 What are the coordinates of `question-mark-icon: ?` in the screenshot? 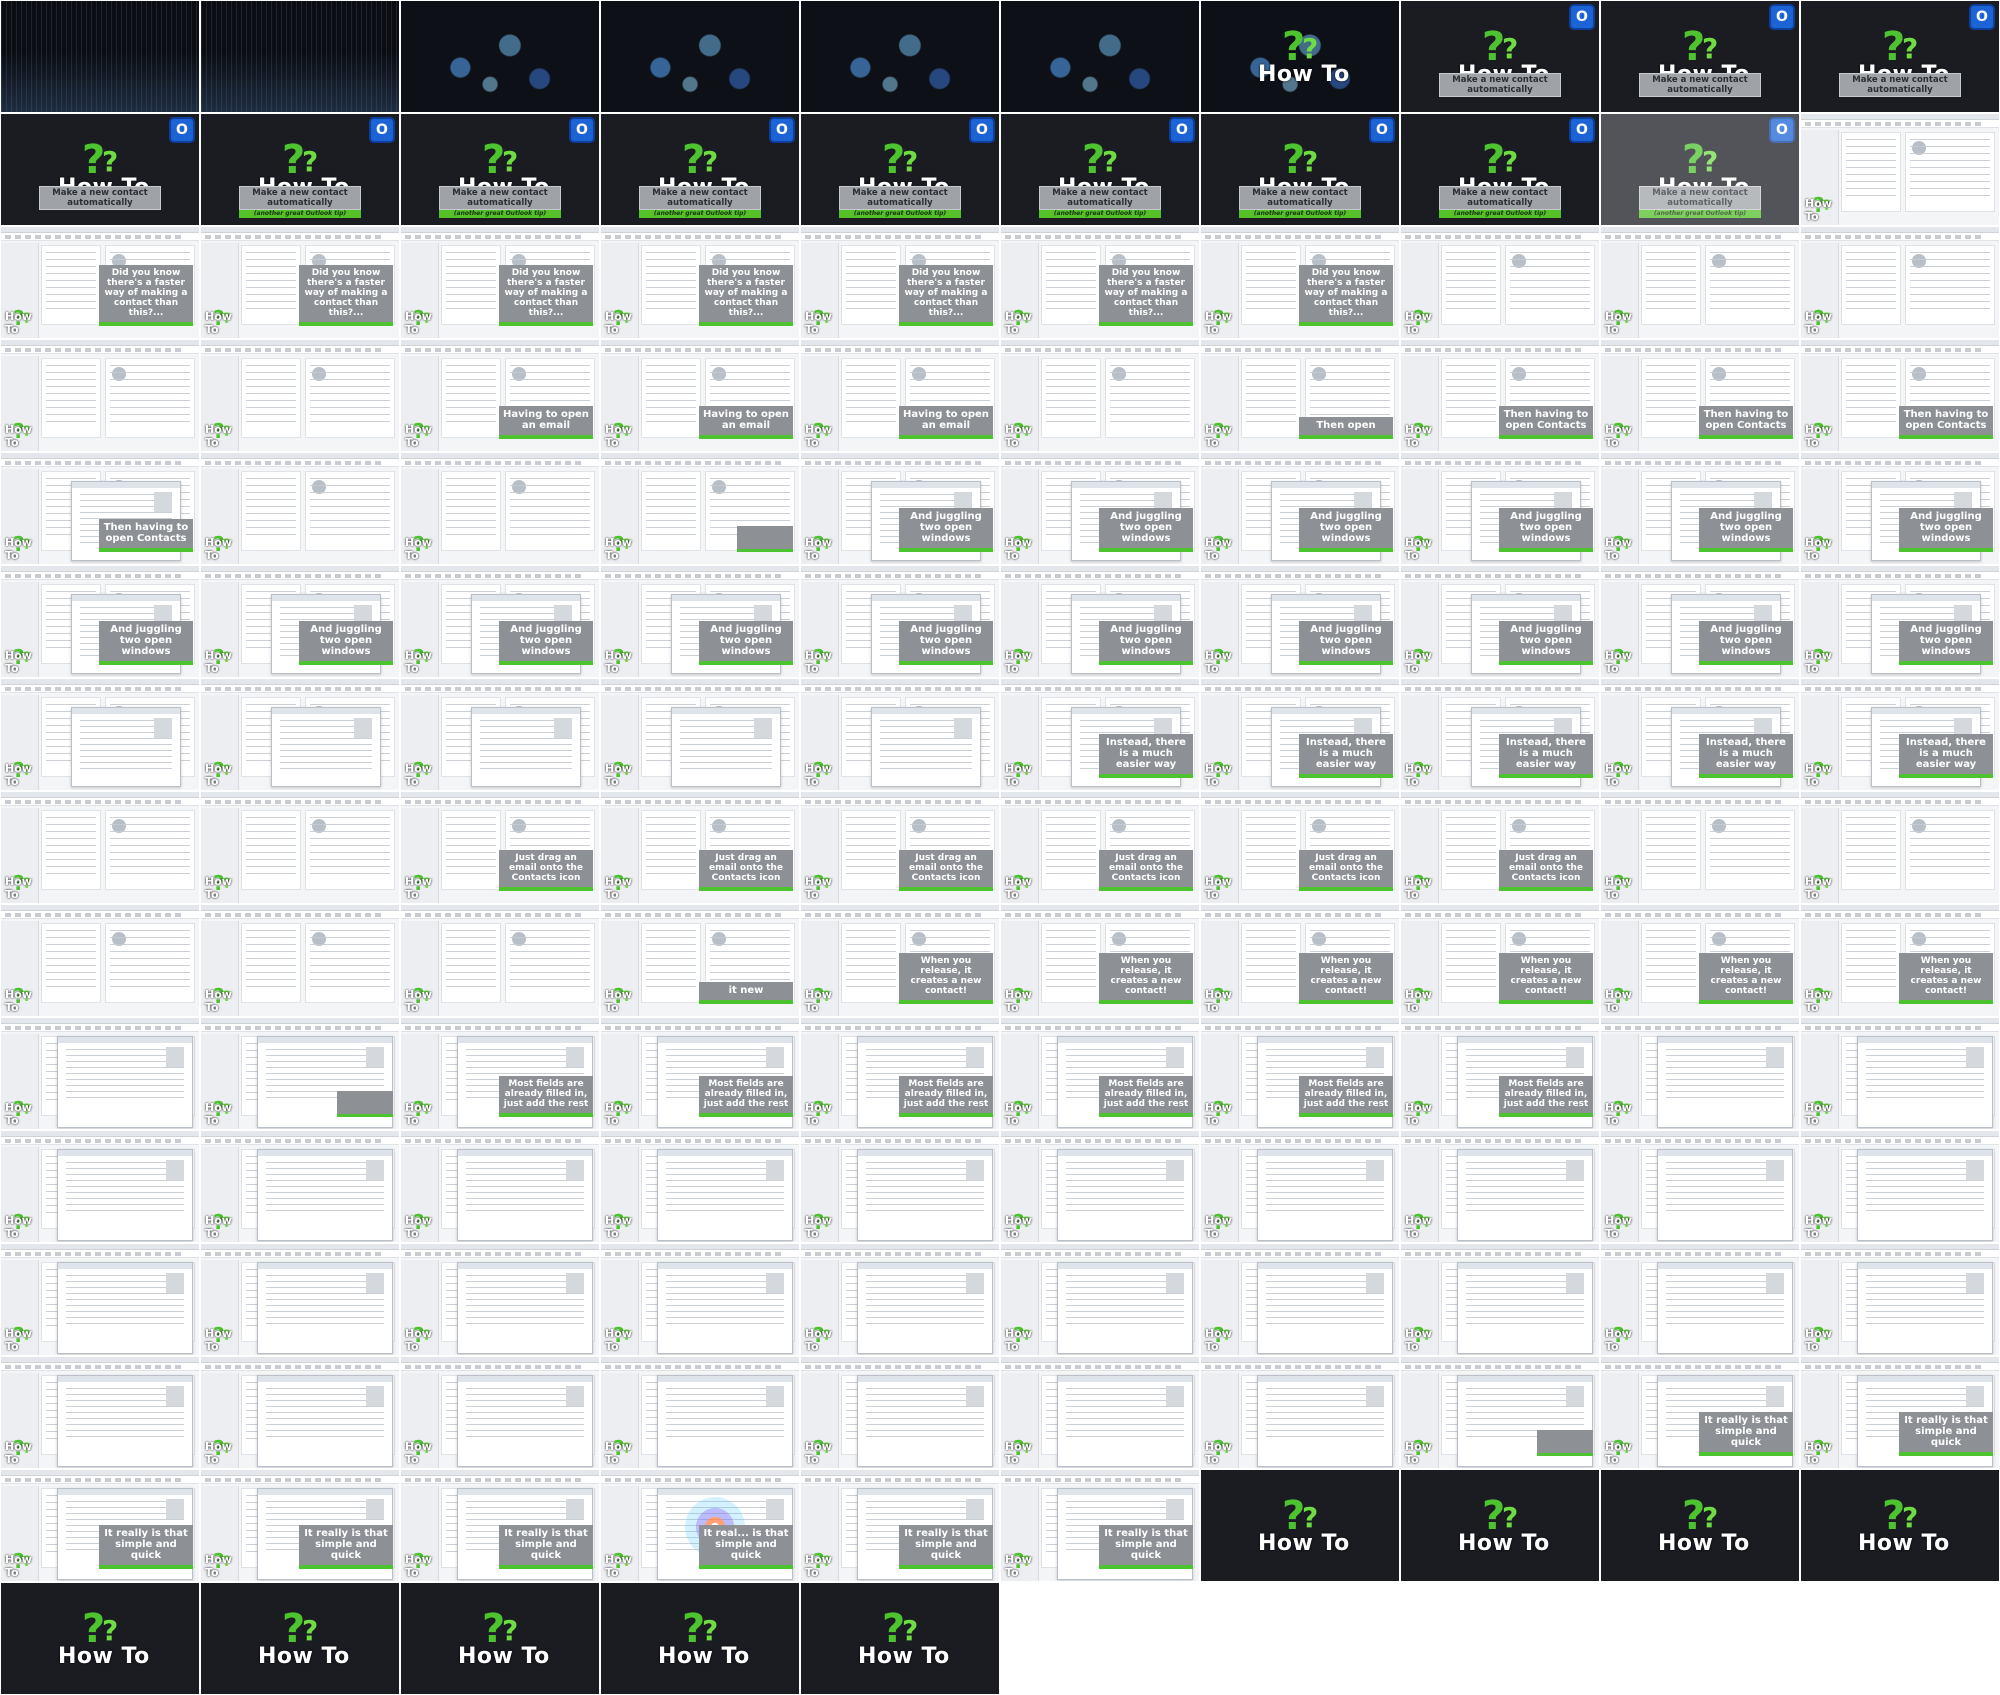 It's located at (1110, 161).